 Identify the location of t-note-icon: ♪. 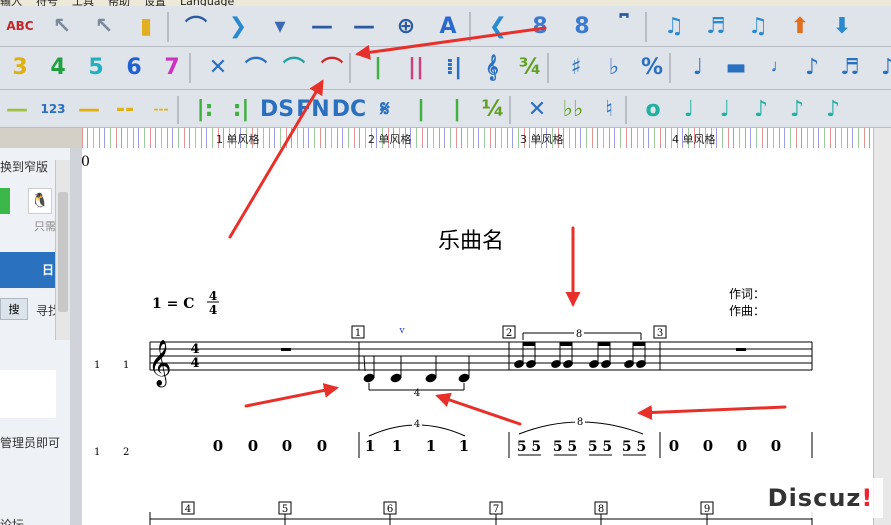
(833, 109).